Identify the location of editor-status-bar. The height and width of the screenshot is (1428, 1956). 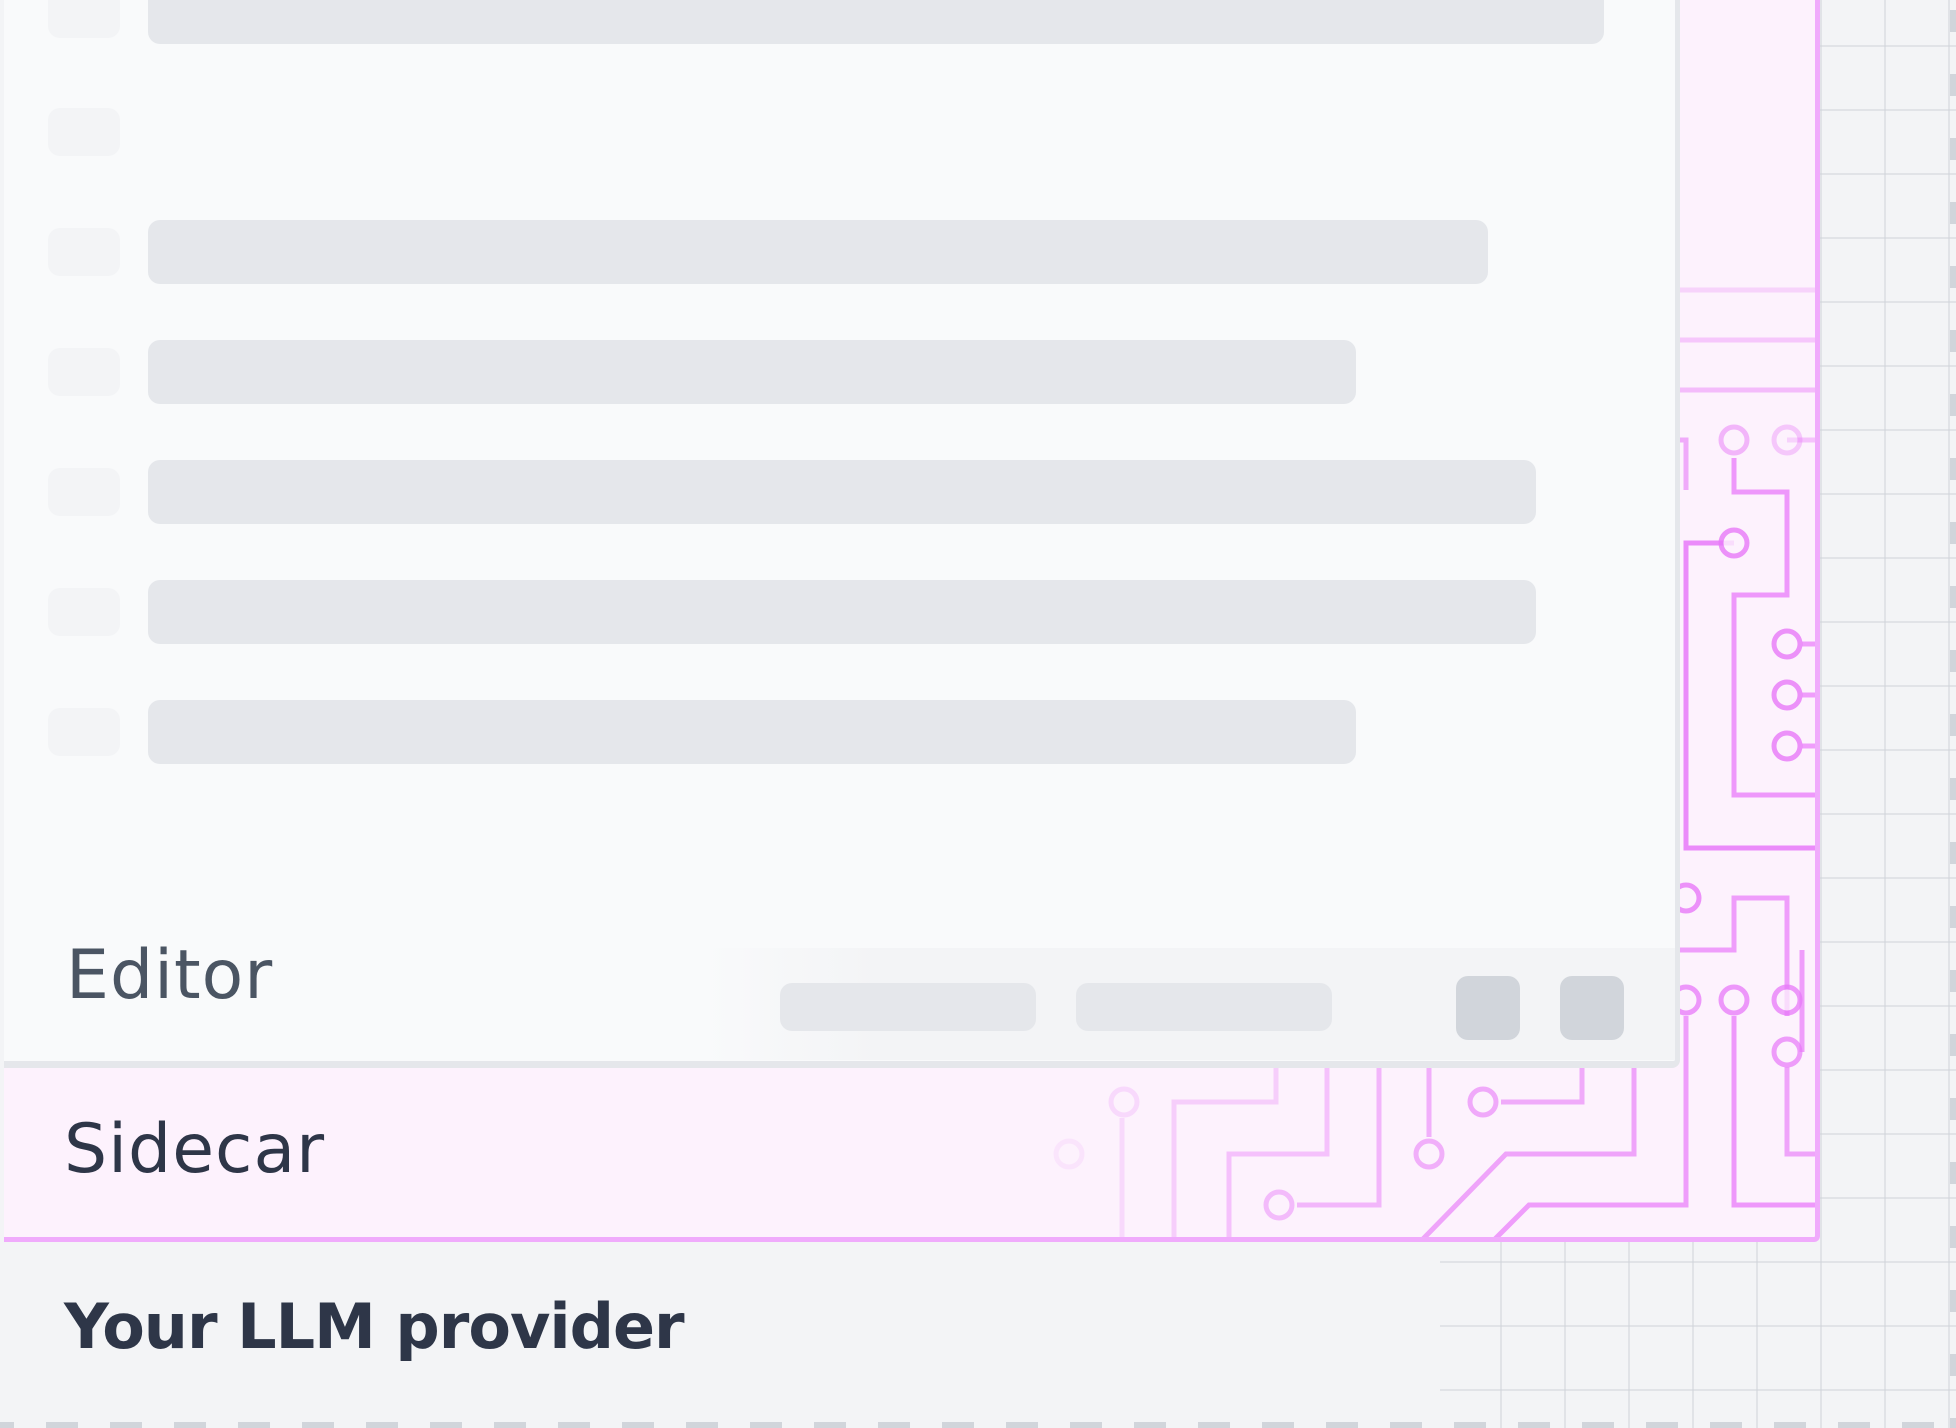
(1189, 1004).